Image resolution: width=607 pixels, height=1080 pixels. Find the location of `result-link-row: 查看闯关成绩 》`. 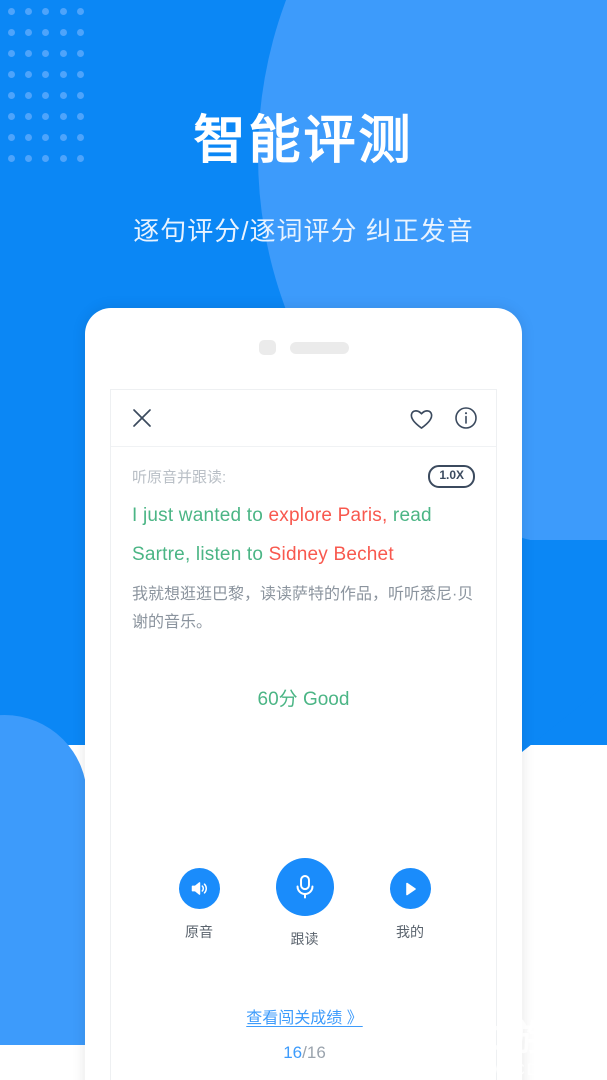

result-link-row: 查看闯关成绩 》 is located at coordinates (304, 1016).